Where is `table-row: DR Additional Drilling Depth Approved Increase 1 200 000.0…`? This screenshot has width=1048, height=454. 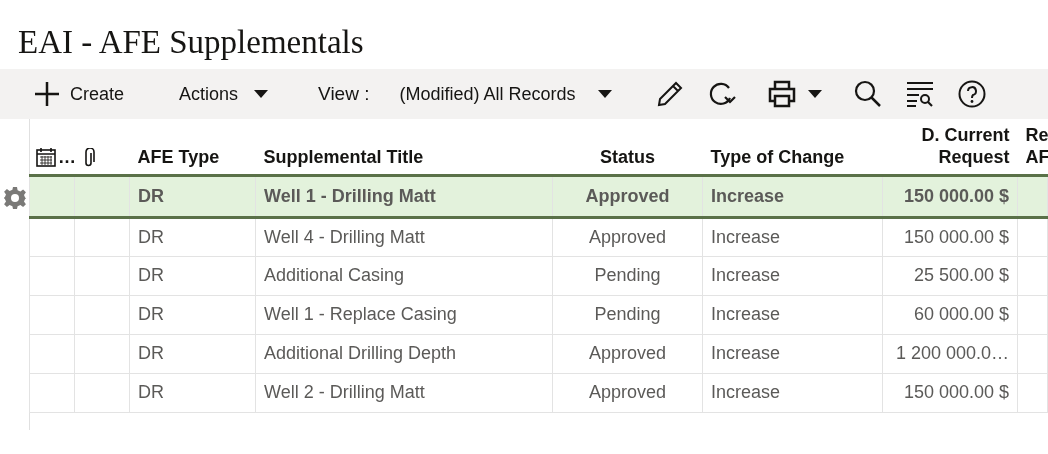 table-row: DR Additional Drilling Depth Approved Increase 1 200 000.0… is located at coordinates (538, 353).